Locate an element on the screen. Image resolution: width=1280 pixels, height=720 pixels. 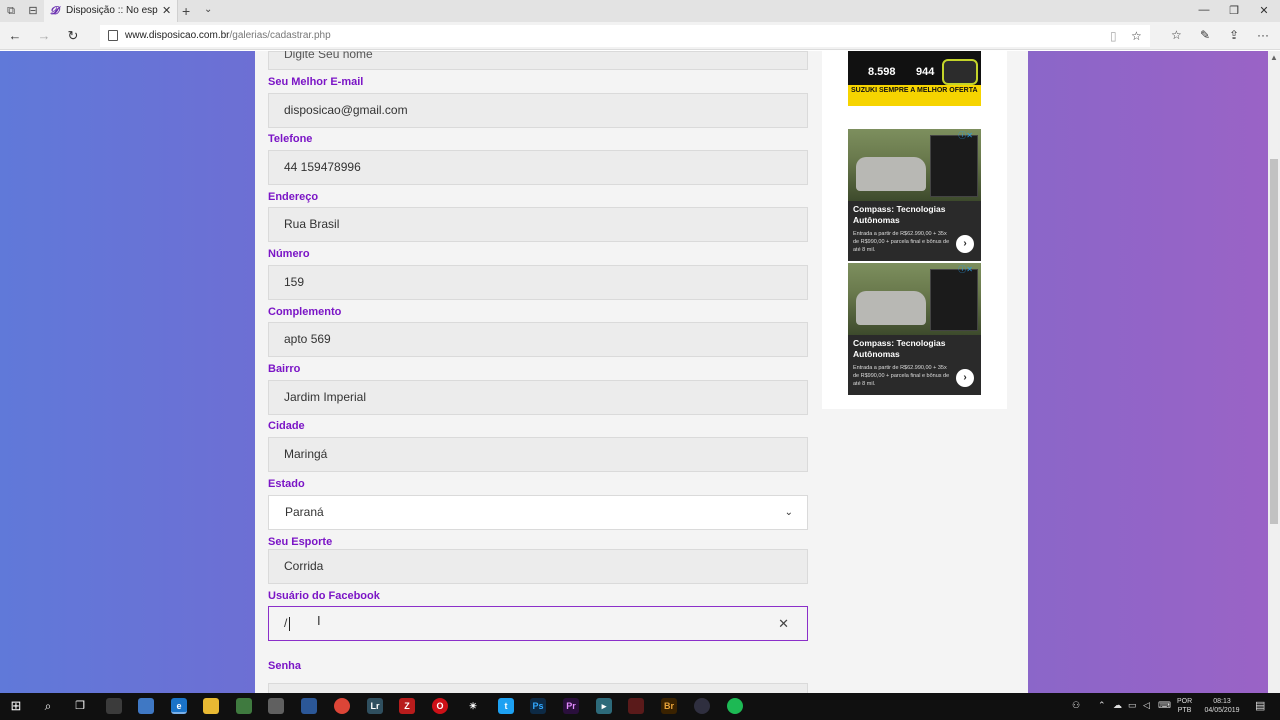
chrome-icon is located at coordinates (342, 706).